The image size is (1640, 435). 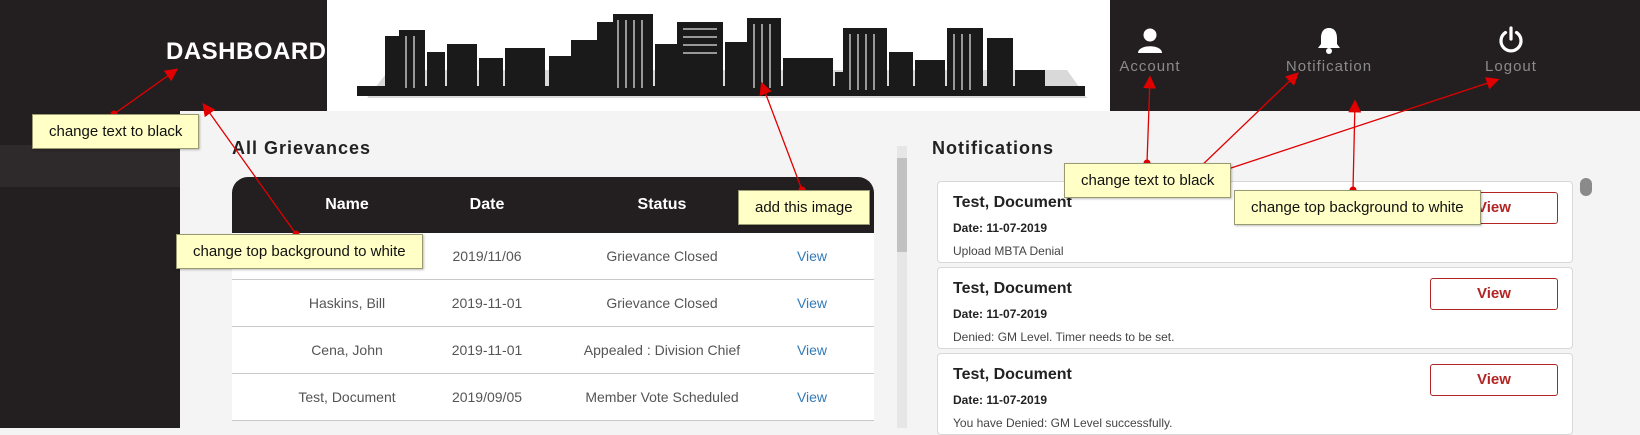 I want to click on cell-date: 2019/09/05, so click(x=487, y=397).